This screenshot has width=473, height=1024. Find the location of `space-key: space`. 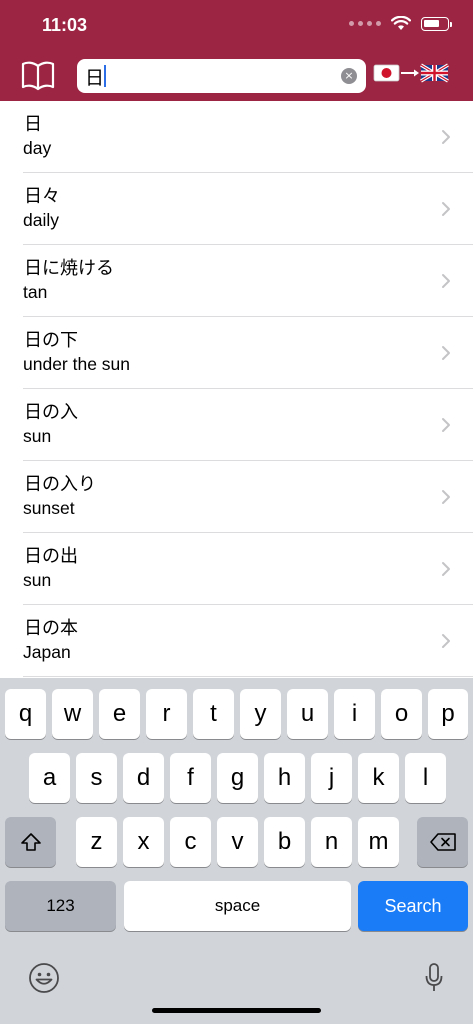

space-key: space is located at coordinates (237, 906).